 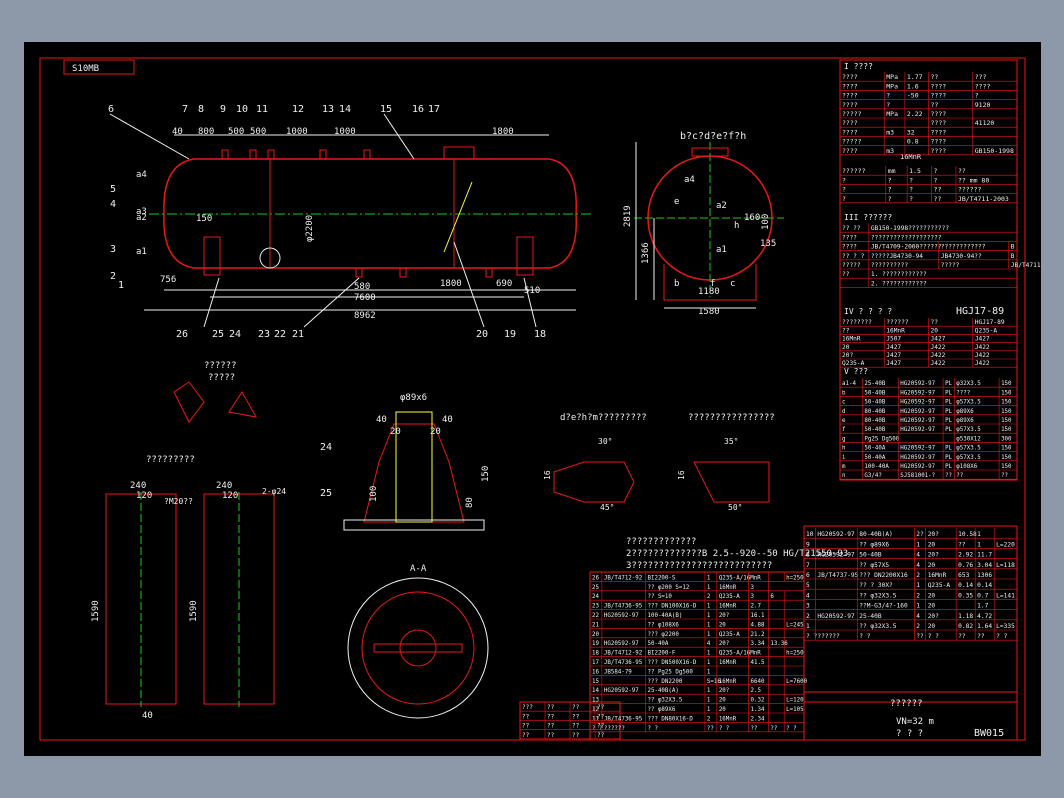 I want to click on table-cell: 80-40B(A), so click(x=876, y=534).